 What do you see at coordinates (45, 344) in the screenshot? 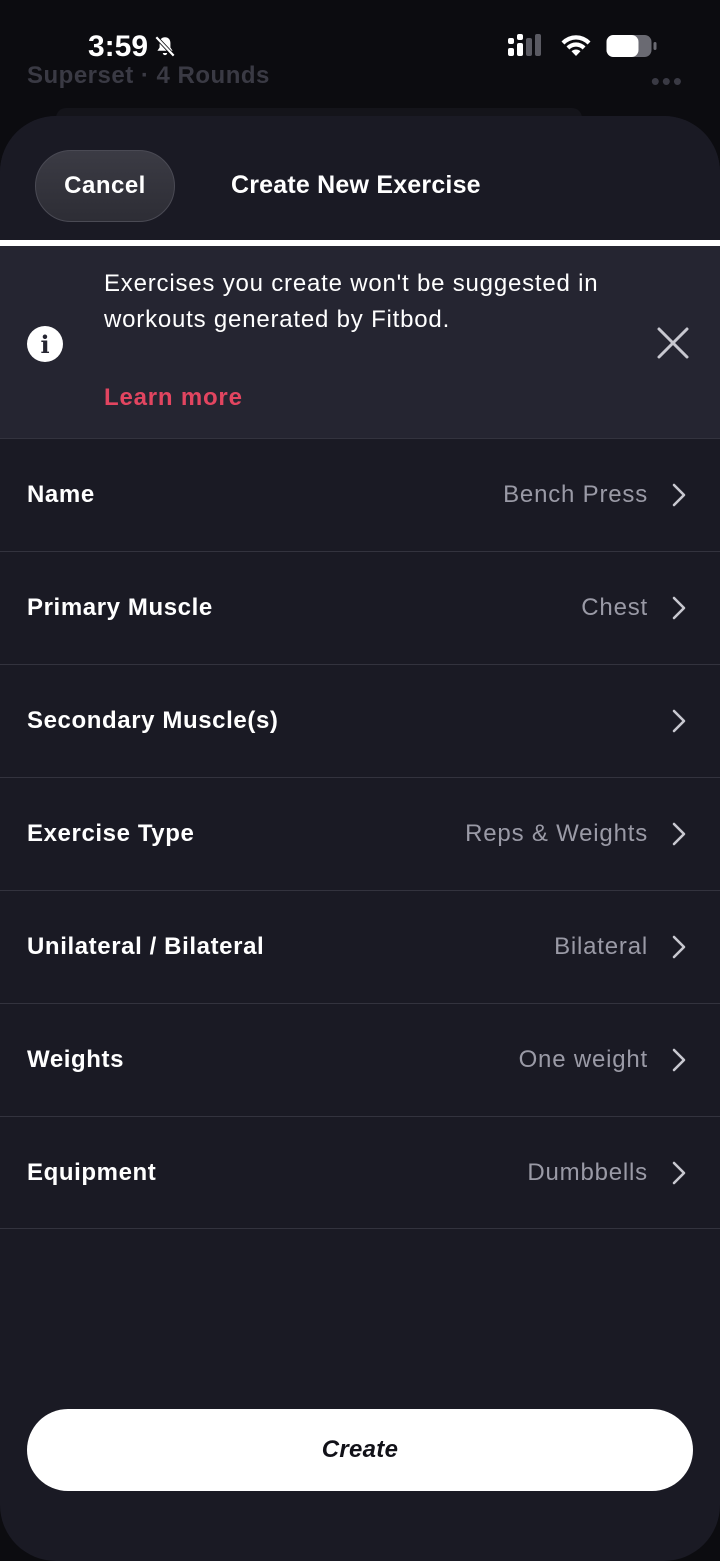
I see `info-icon: i` at bounding box center [45, 344].